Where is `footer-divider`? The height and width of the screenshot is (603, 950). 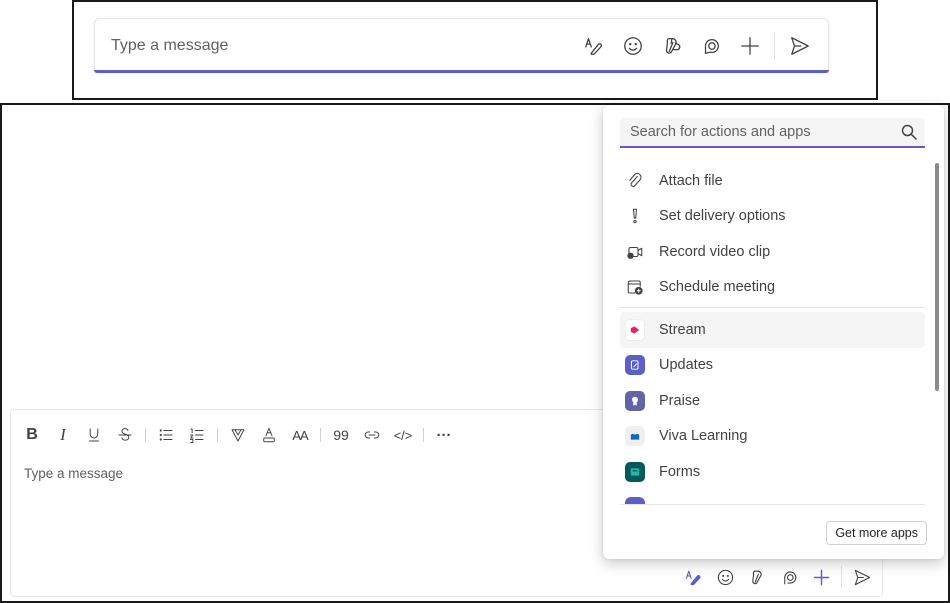 footer-divider is located at coordinates (772, 504).